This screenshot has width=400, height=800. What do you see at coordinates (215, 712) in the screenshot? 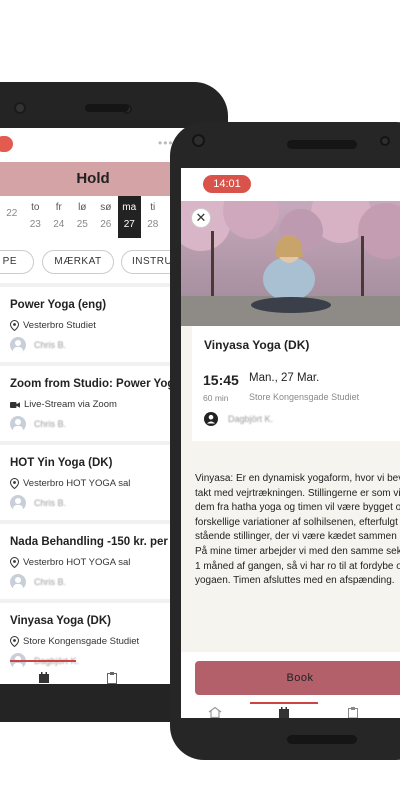
I see `home-icon` at bounding box center [215, 712].